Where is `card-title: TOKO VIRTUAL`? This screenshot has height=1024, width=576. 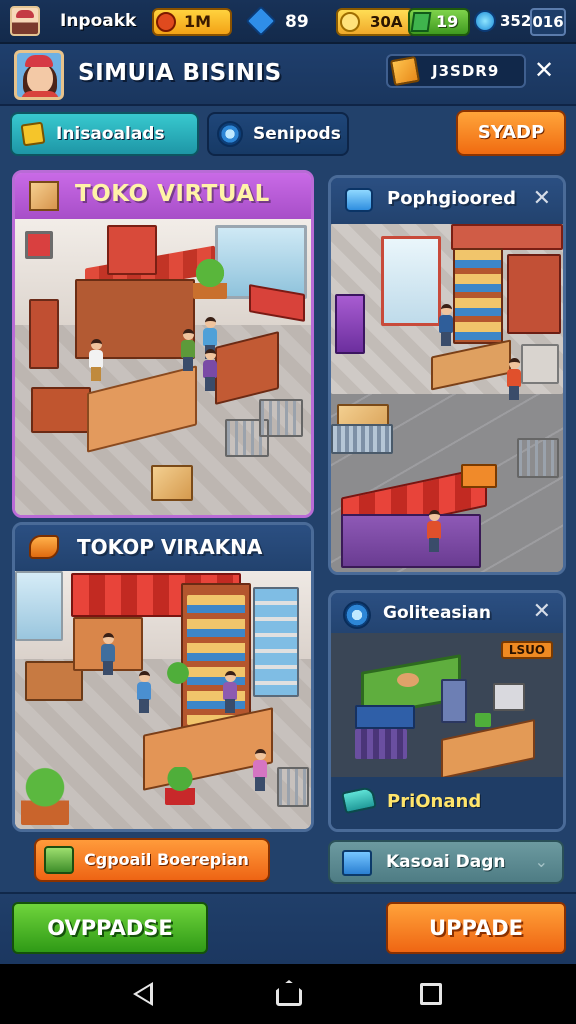 card-title: TOKO VIRTUAL is located at coordinates (172, 194).